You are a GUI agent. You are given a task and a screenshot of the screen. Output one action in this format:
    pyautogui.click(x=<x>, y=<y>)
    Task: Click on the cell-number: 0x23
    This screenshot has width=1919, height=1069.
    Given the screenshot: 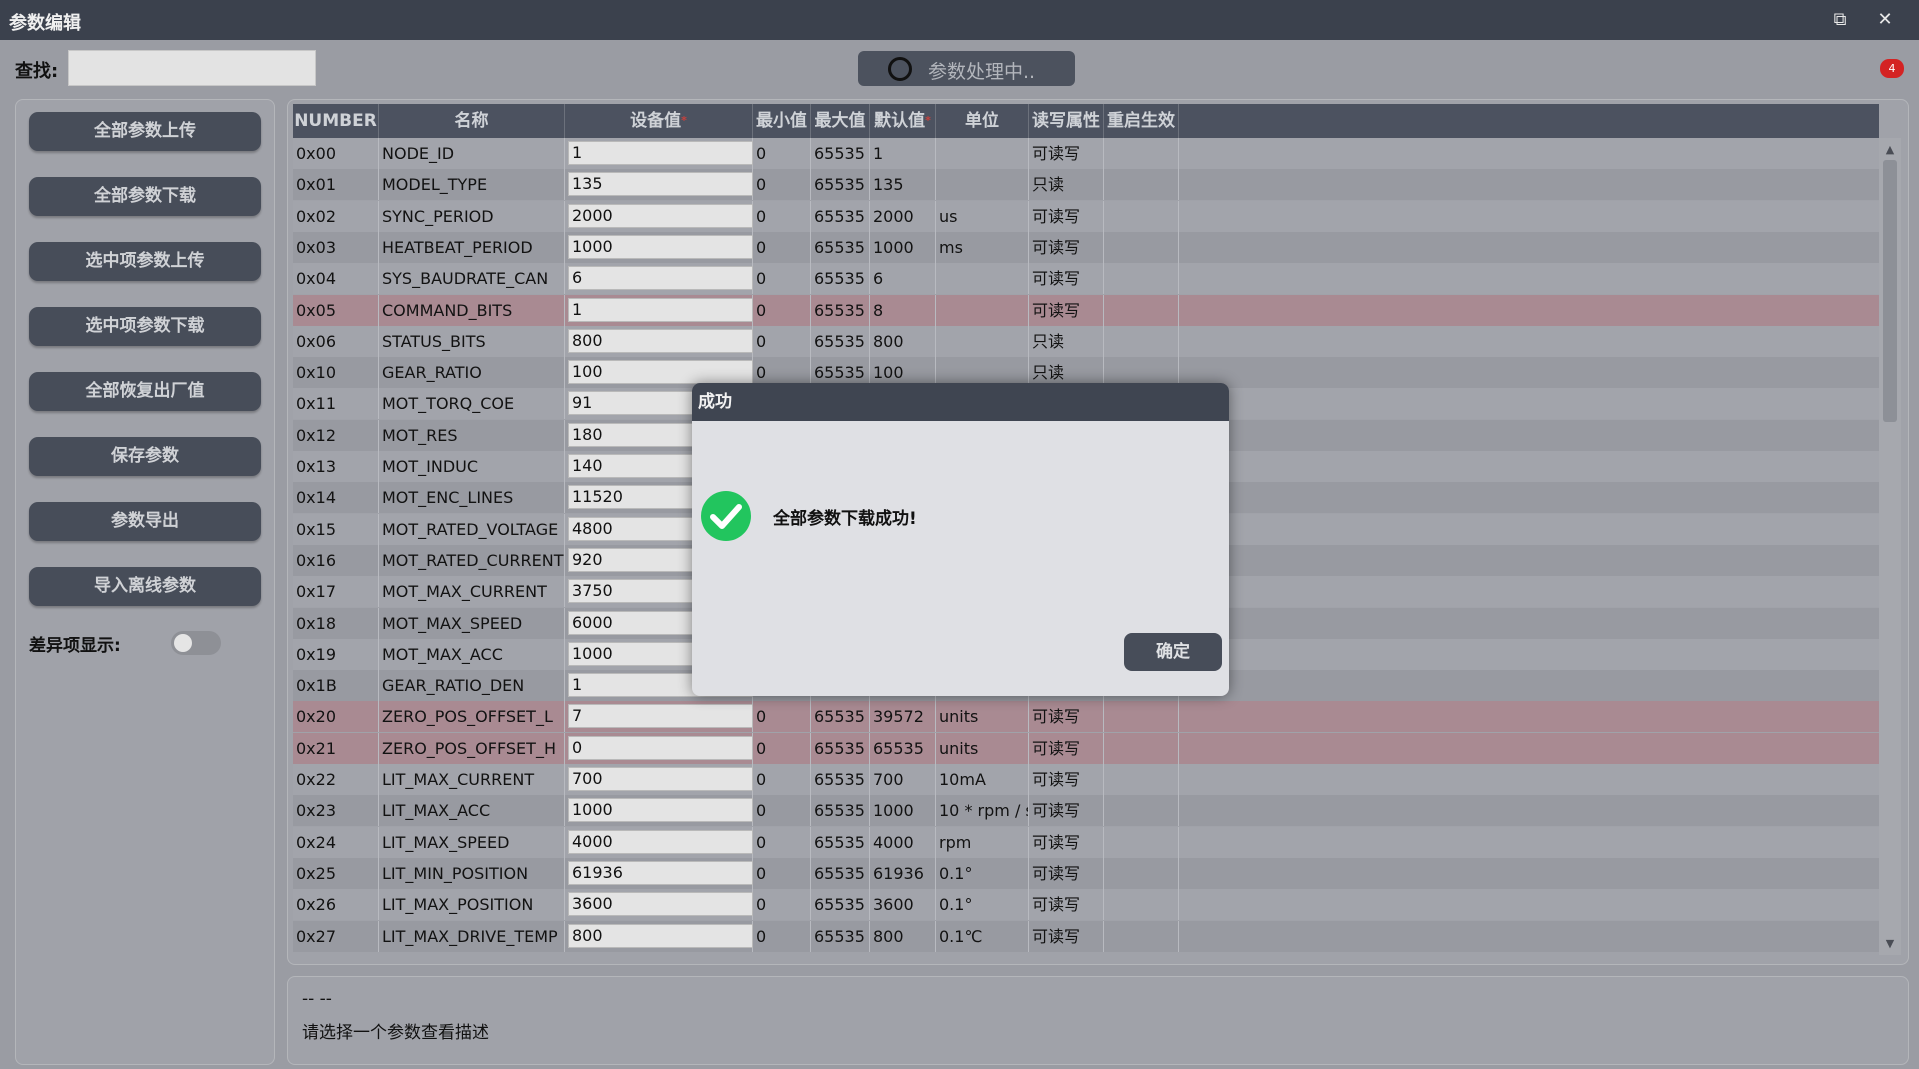 What is the action you would take?
    pyautogui.click(x=336, y=811)
    